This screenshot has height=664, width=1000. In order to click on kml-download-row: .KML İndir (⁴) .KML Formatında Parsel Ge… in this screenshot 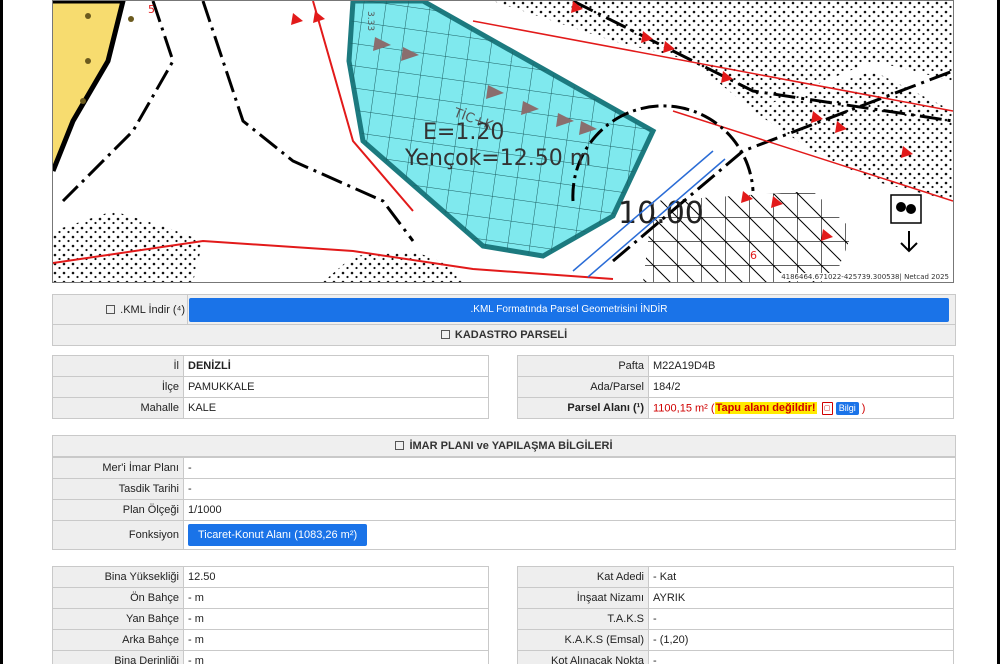, I will do `click(504, 310)`.